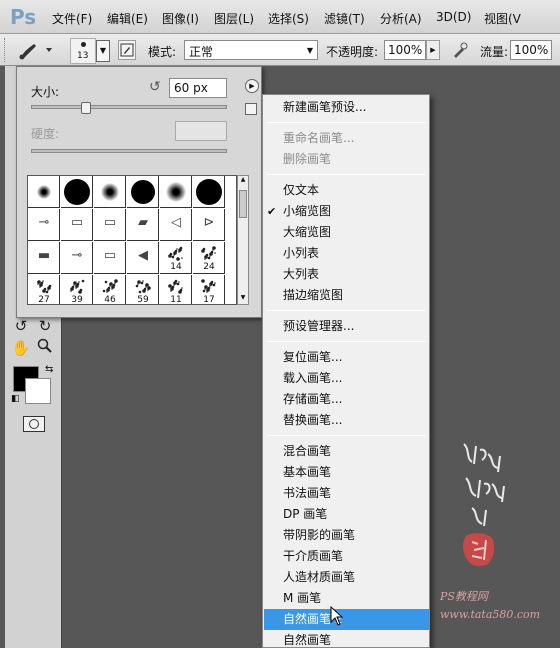 The image size is (560, 648). What do you see at coordinates (127, 50) in the screenshot?
I see `toggle-brush-panel-button` at bounding box center [127, 50].